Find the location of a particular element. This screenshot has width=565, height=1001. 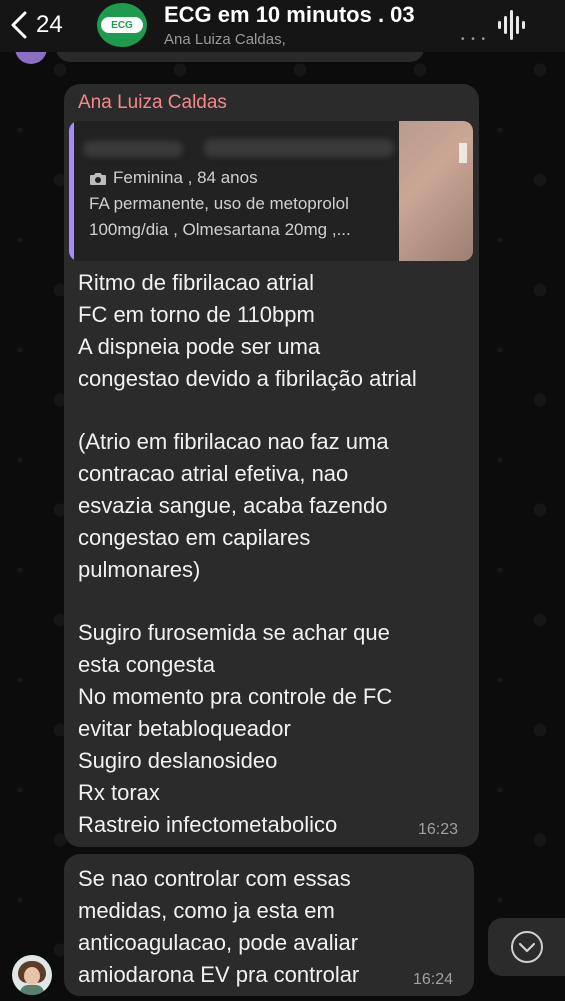

message-line: (Atrio em fibrilacao nao faz uma is located at coordinates (233, 441).